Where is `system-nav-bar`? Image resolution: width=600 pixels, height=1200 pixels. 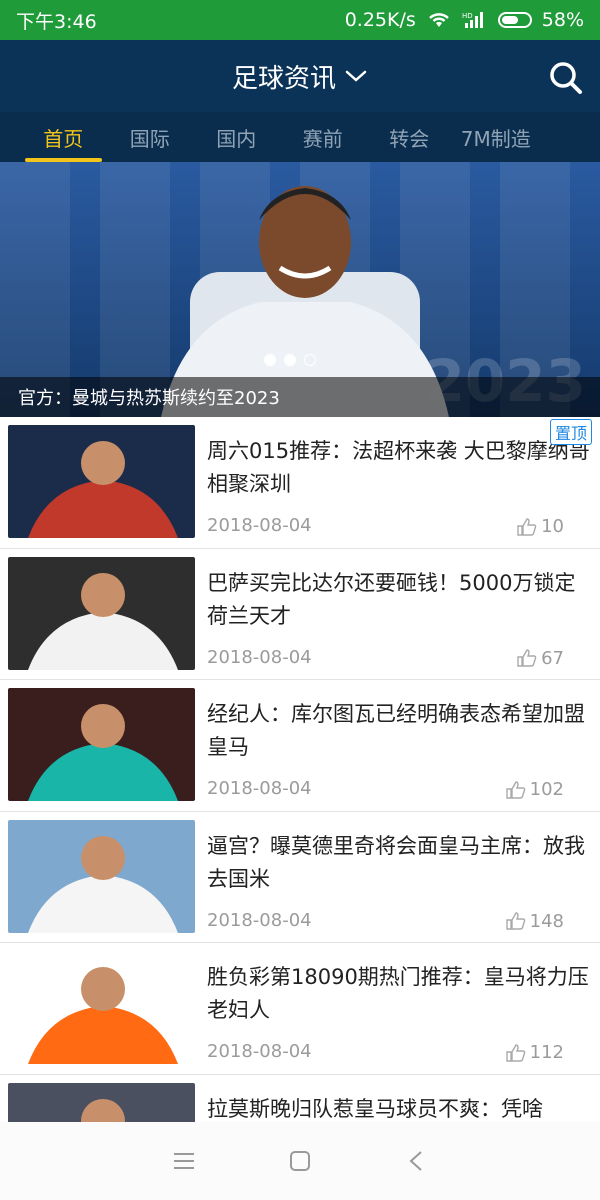 system-nav-bar is located at coordinates (300, 1161).